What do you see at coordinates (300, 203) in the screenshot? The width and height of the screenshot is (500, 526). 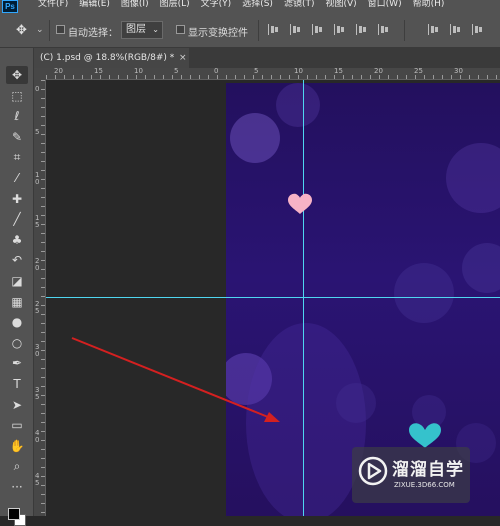 I see `pink-heart-icon` at bounding box center [300, 203].